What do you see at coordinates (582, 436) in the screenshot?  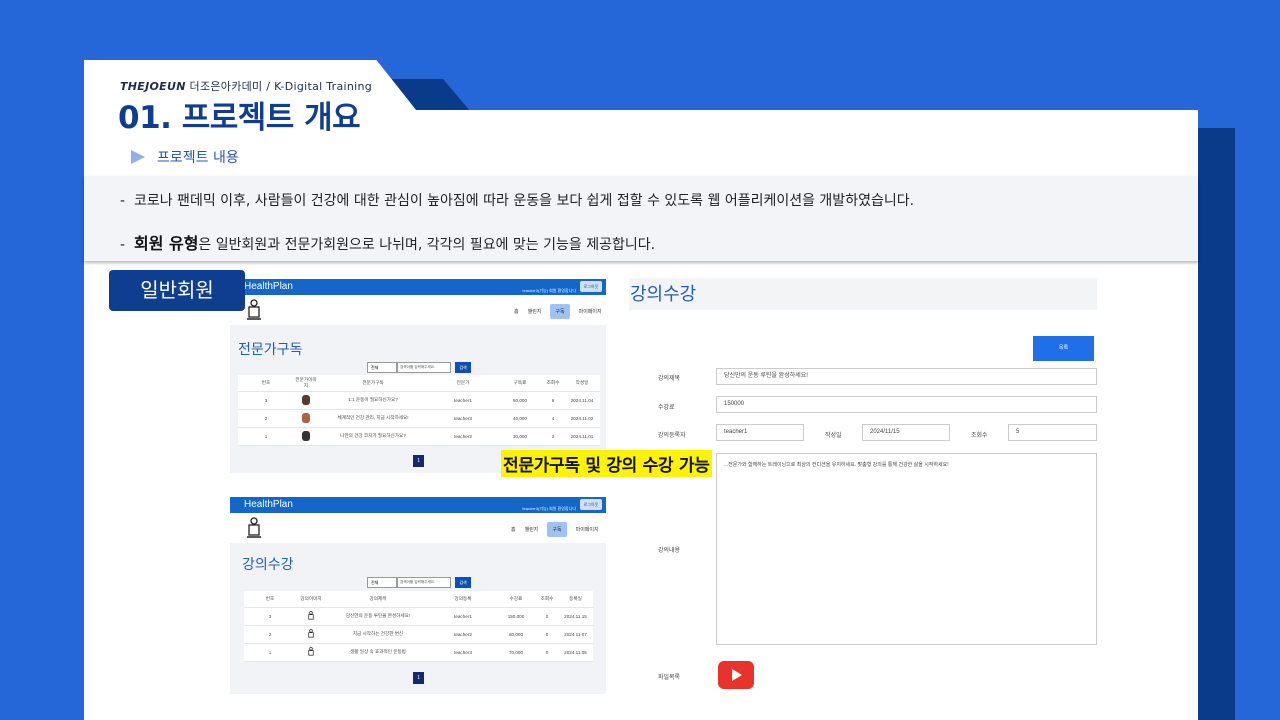 I see `cell-date: 2024.11.01` at bounding box center [582, 436].